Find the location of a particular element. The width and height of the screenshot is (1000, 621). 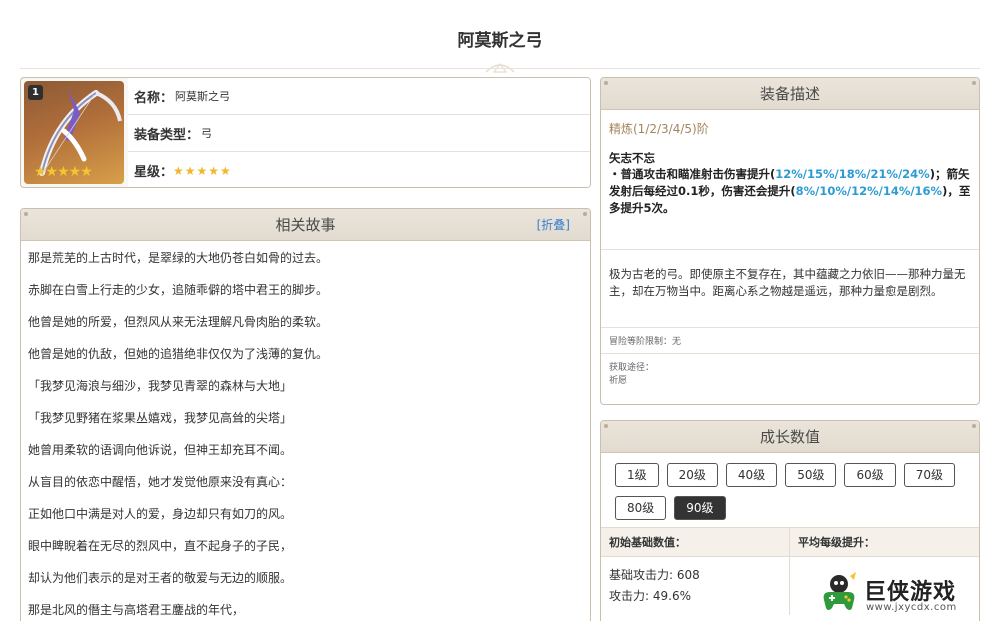

info-row-name: 名称： 阿莫斯之弓 is located at coordinates (359, 96).